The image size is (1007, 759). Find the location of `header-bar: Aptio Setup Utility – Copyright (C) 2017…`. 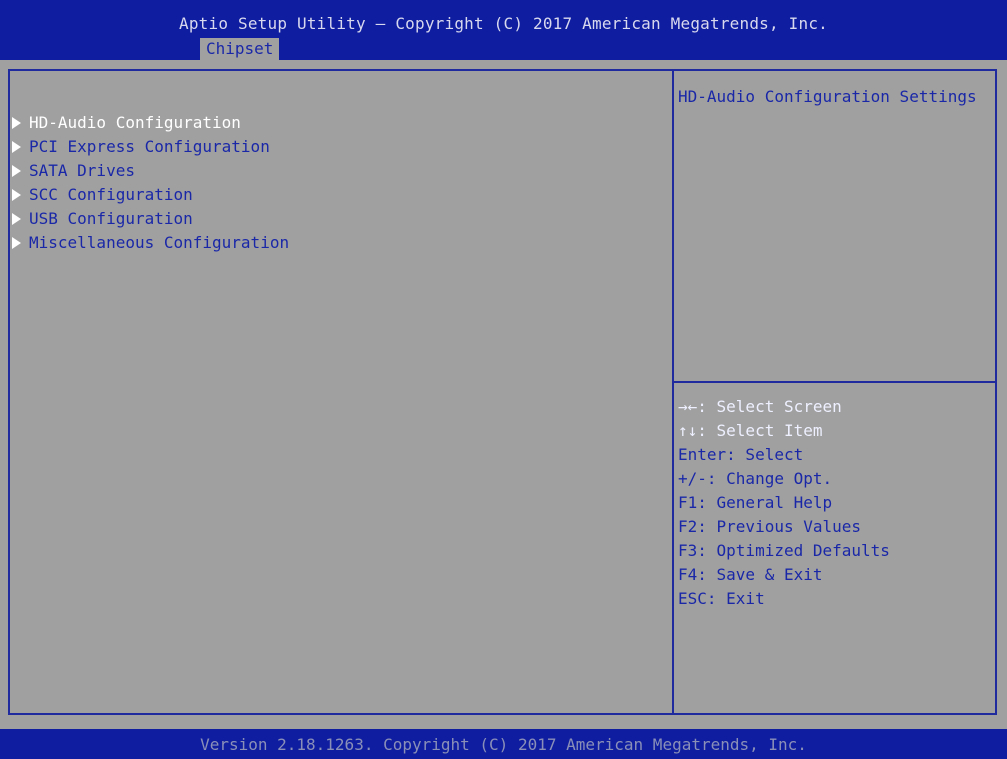

header-bar: Aptio Setup Utility – Copyright (C) 2017… is located at coordinates (503, 30).